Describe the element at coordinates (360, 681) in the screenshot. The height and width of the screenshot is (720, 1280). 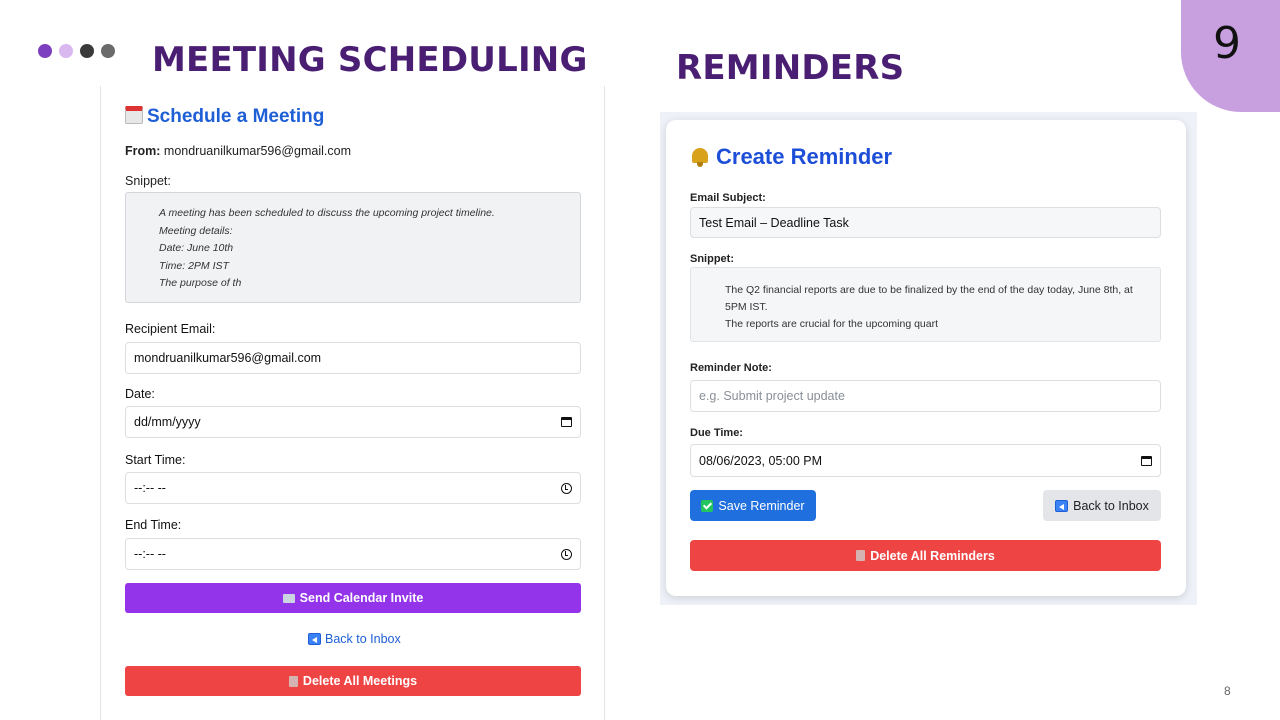
I see `delete-meetings-label: Delete All Meetings` at that location.